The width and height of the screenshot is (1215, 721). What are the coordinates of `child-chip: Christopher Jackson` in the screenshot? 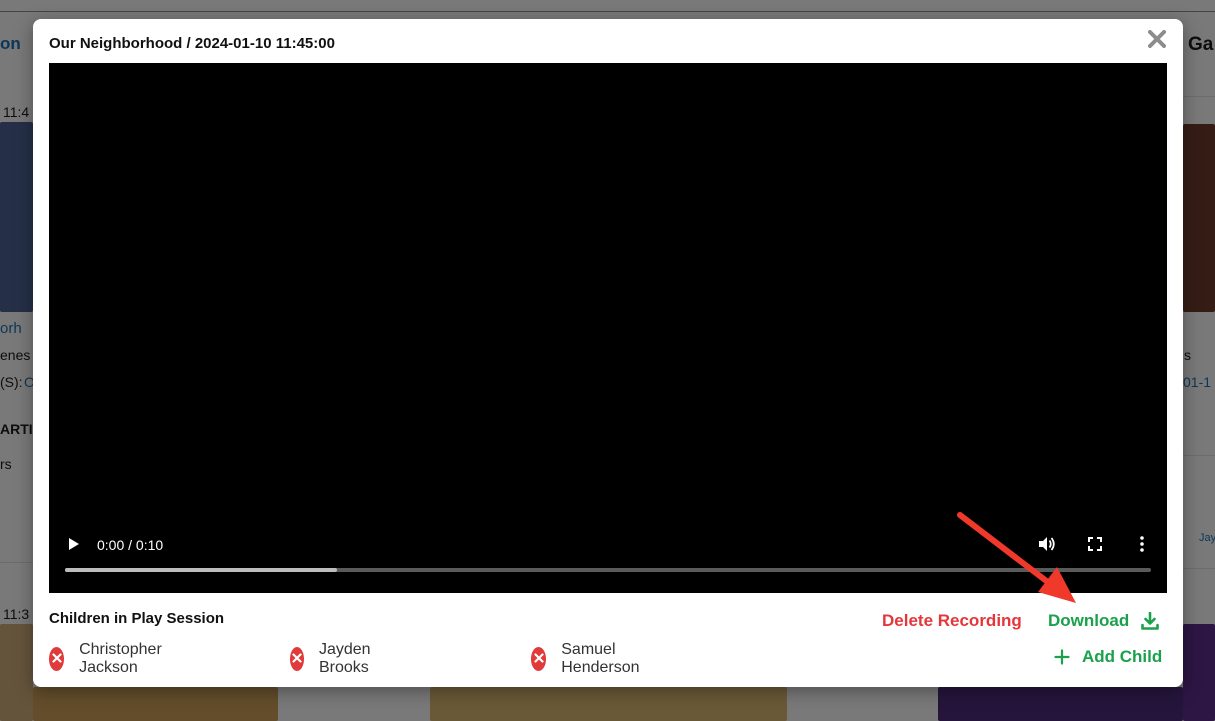 It's located at (110, 658).